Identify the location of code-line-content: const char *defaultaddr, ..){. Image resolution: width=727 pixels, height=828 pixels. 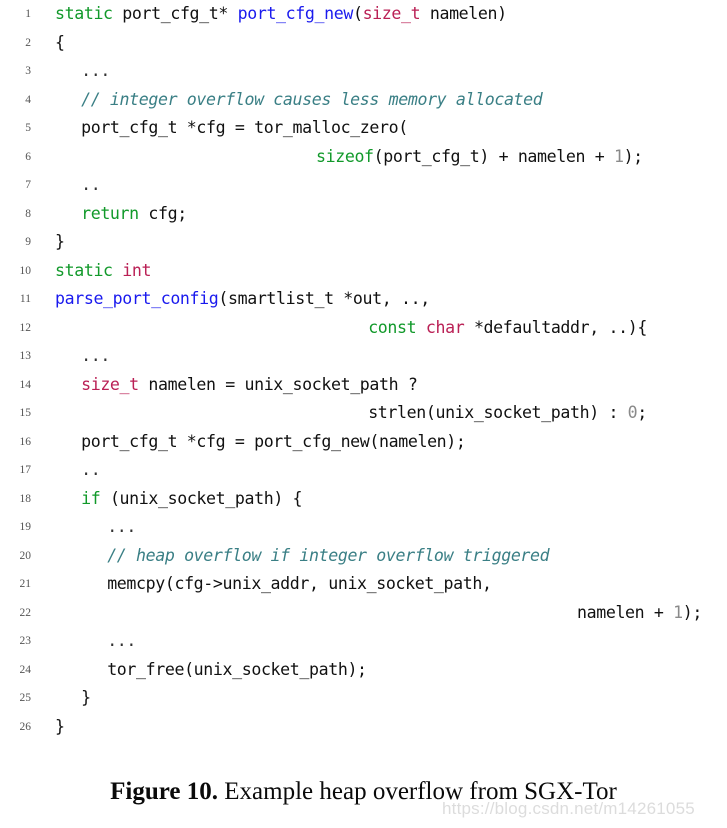
(507, 328).